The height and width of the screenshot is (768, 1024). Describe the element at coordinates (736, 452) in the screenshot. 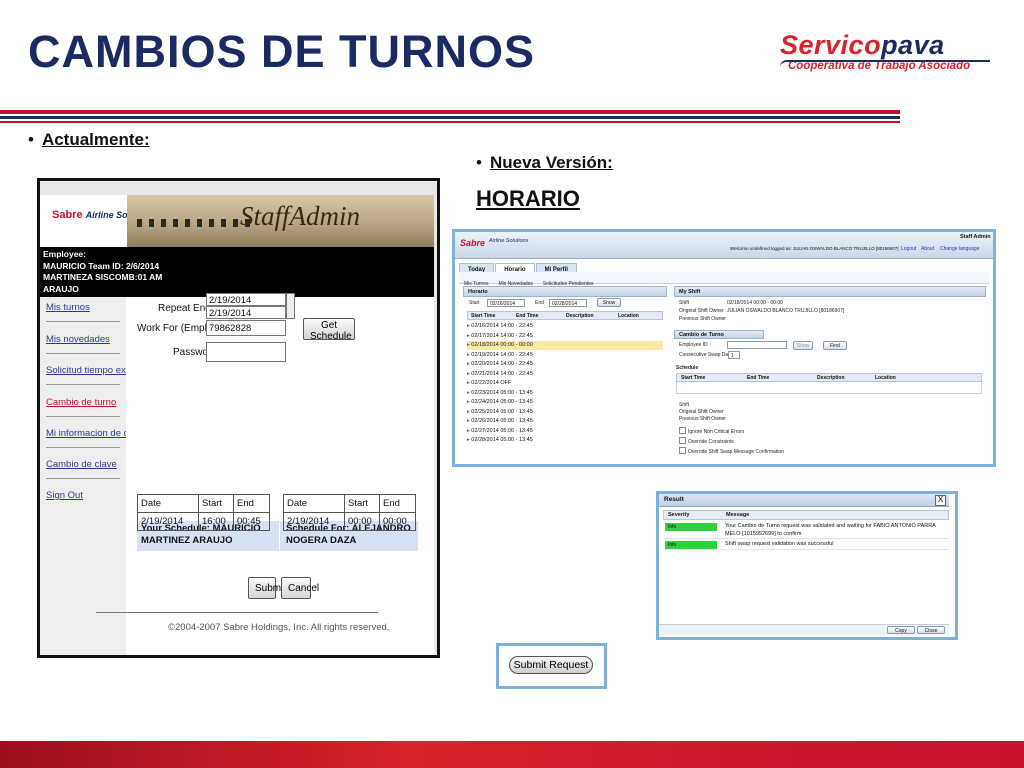

I see `checkbox-label: Override Shift Swap Message Confirmation` at that location.